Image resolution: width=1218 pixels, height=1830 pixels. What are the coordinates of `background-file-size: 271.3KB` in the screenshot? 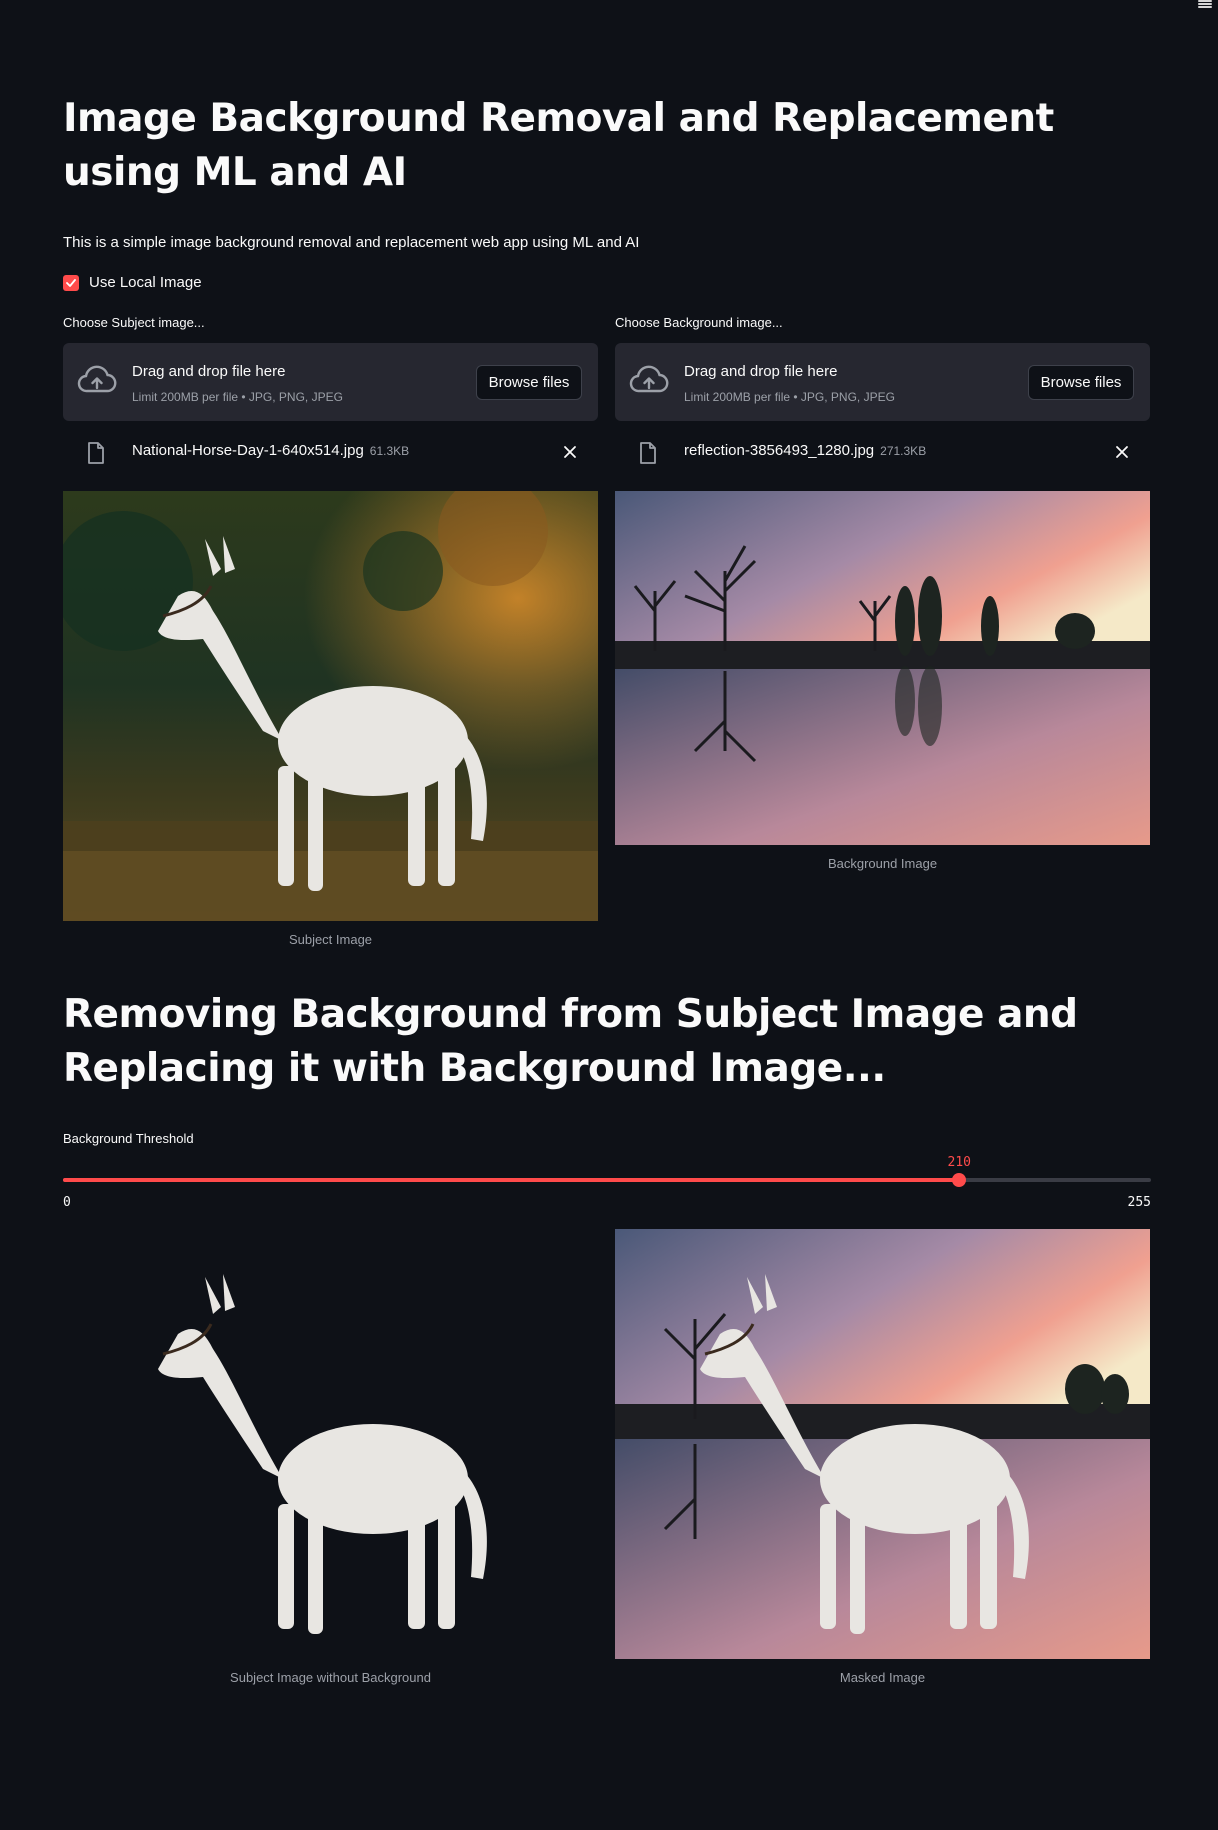 It's located at (903, 451).